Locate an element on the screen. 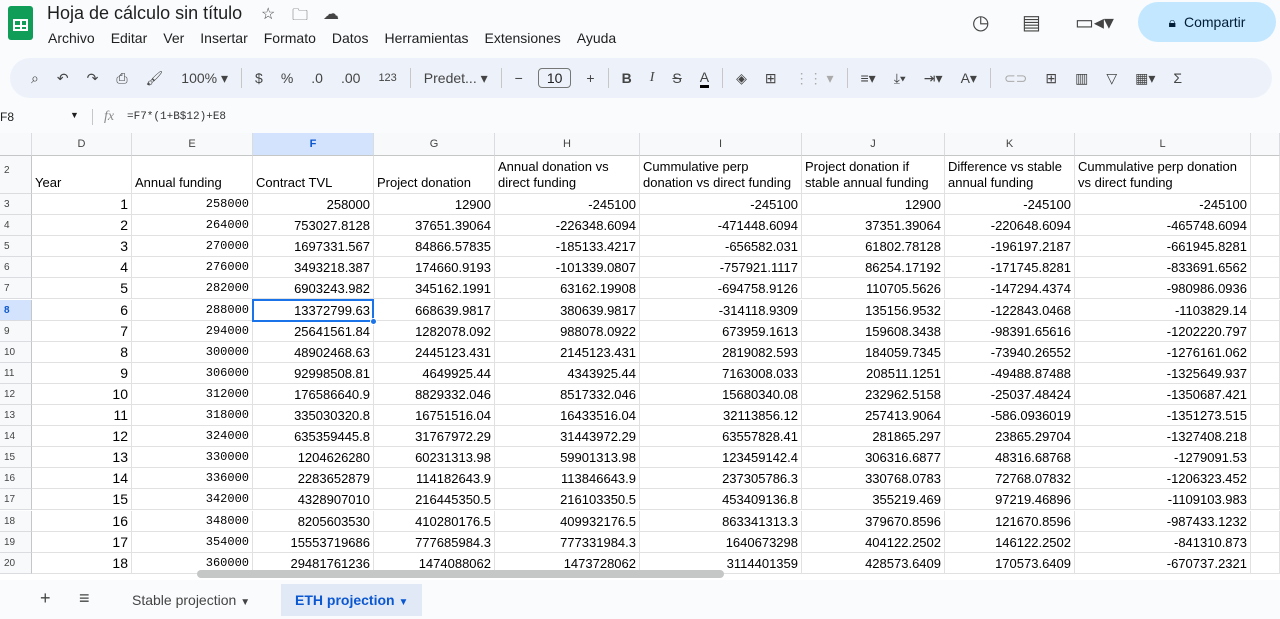  table-cell: 270000 is located at coordinates (192, 247).